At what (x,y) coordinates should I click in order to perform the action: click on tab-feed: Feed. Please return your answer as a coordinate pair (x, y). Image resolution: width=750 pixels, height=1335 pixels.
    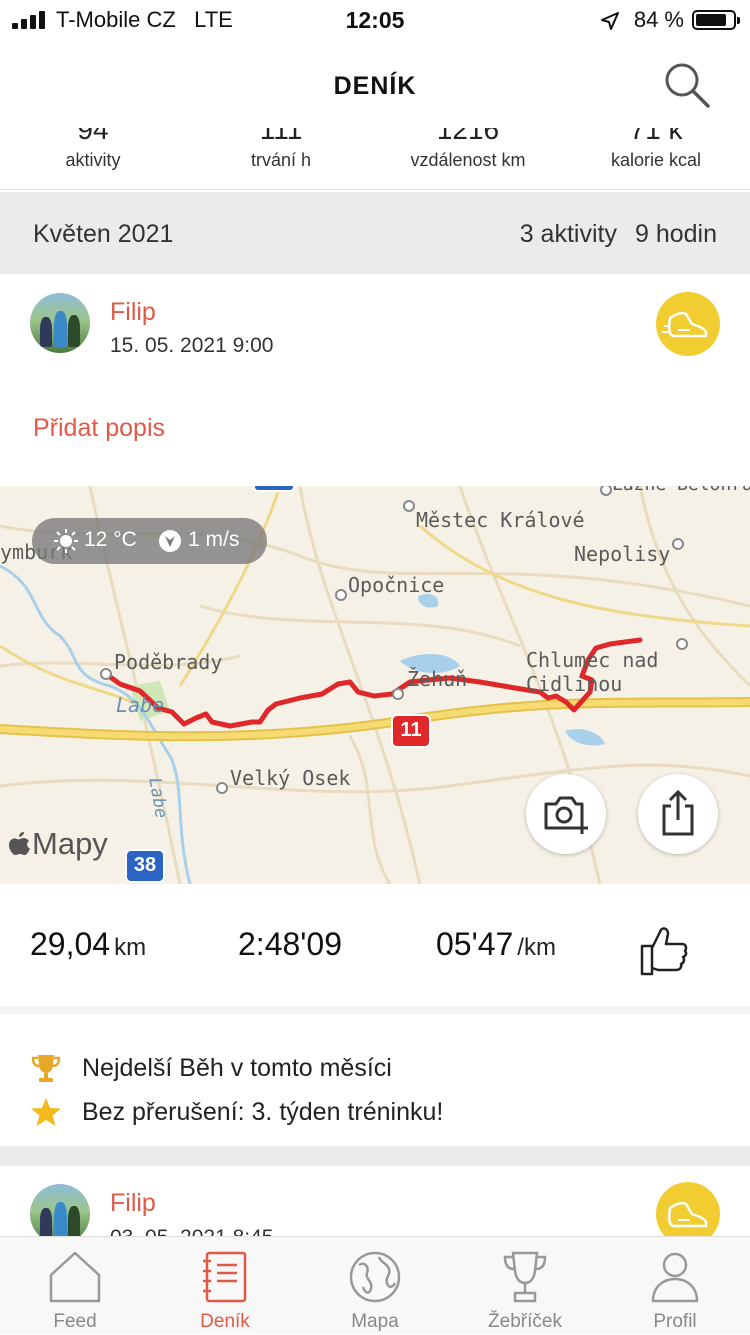
    Looking at the image, I should click on (75, 1286).